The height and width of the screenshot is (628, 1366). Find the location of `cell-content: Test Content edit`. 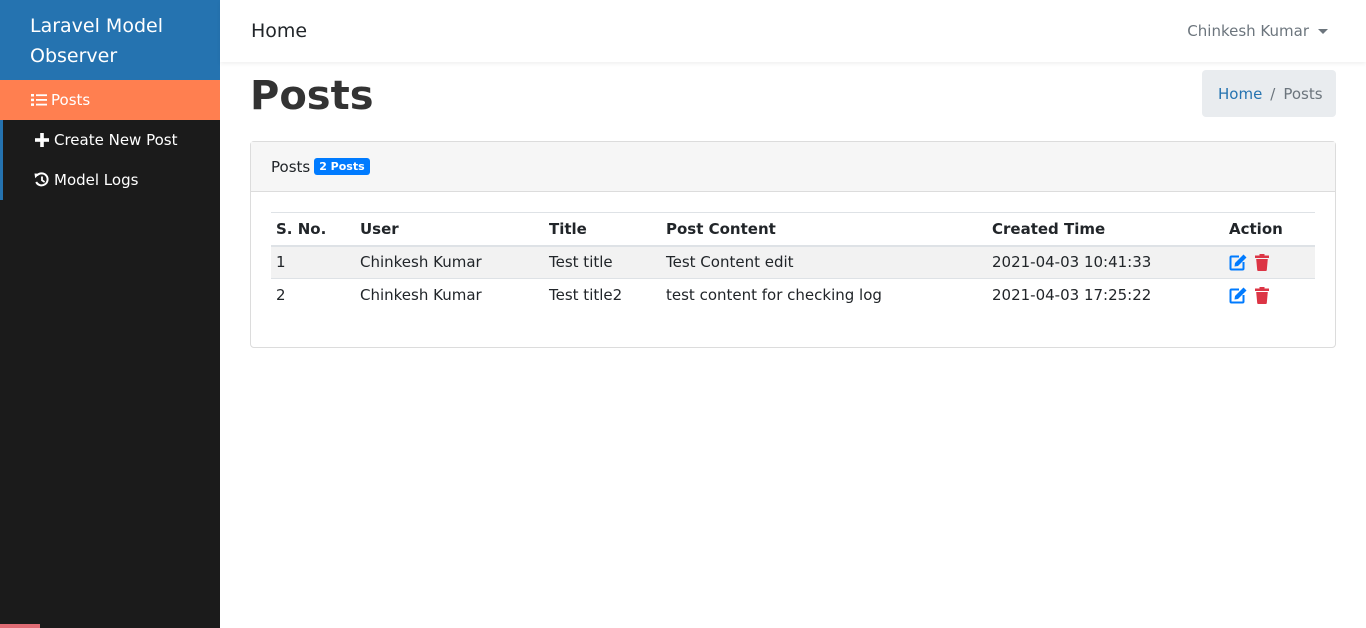

cell-content: Test Content edit is located at coordinates (824, 262).